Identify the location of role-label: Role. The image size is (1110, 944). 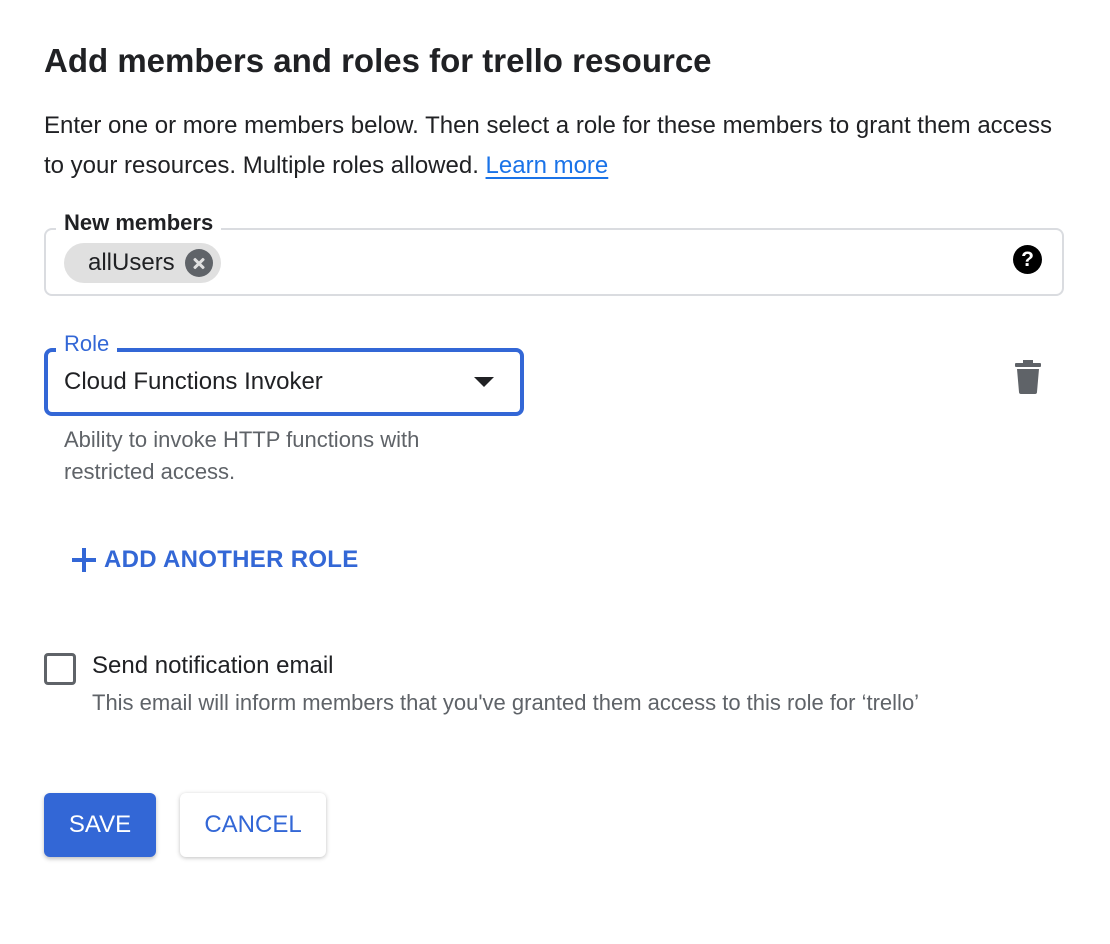
(87, 344).